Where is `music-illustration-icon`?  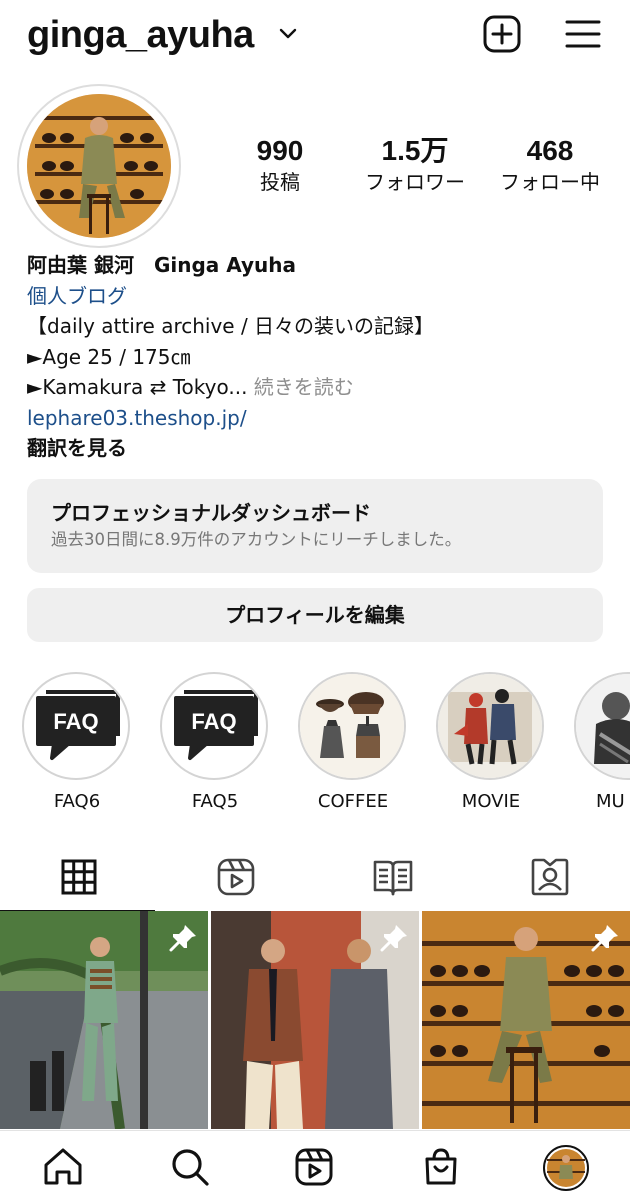 music-illustration-icon is located at coordinates (603, 726).